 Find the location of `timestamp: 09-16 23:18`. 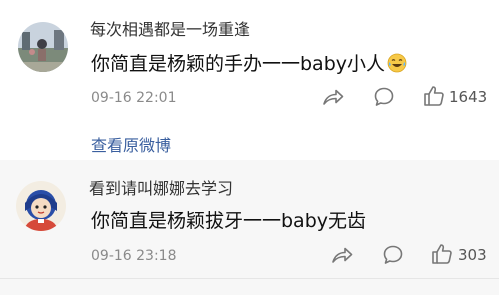

timestamp: 09-16 23:18 is located at coordinates (134, 256).